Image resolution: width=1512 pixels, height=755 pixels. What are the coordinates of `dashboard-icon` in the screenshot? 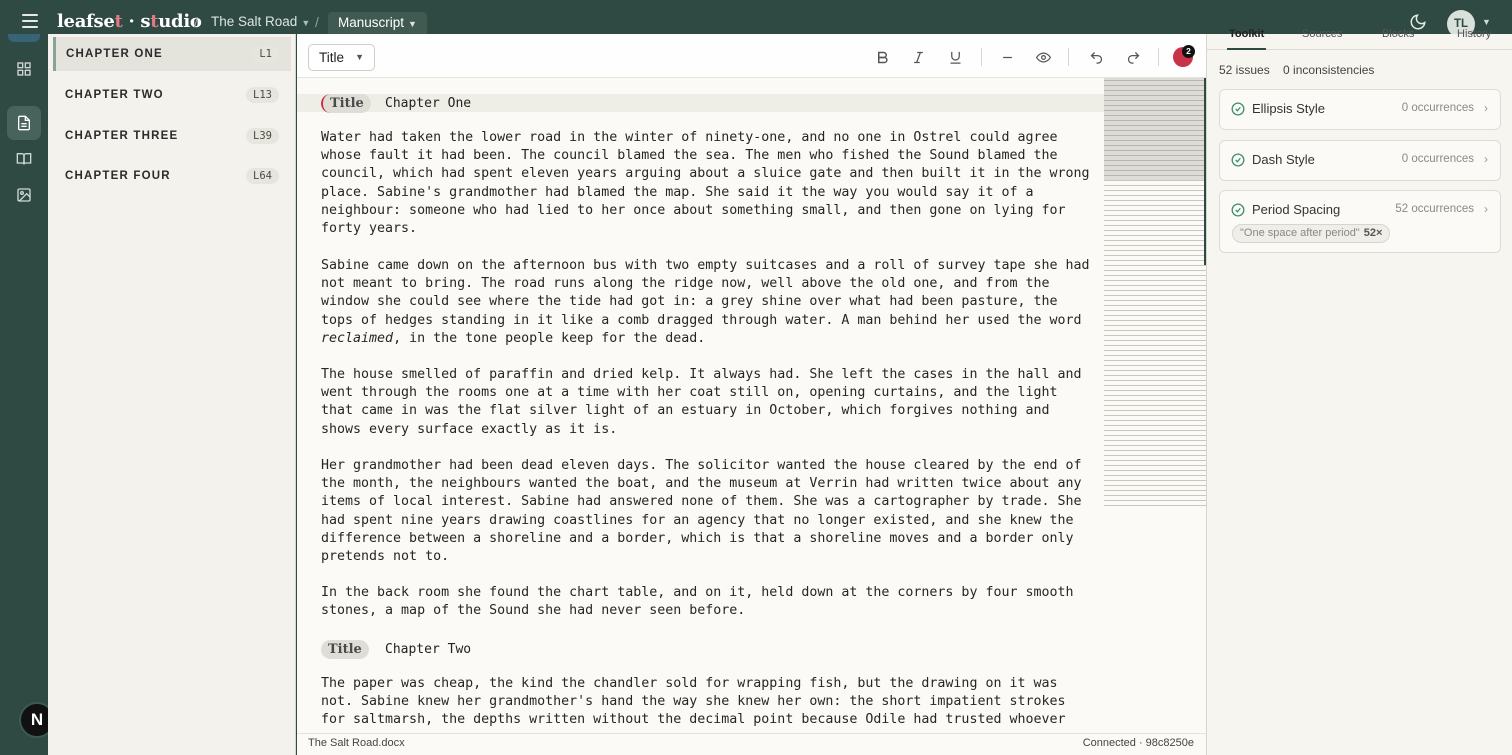 It's located at (24, 69).